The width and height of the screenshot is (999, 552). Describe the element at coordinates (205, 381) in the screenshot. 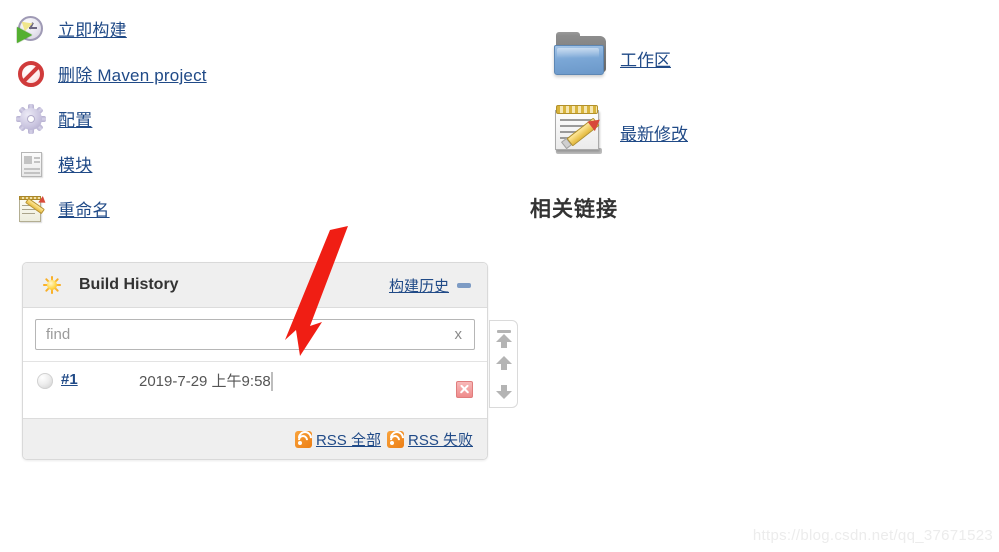

I see `build-timestamp: 2019-7-29 上午9:58` at that location.